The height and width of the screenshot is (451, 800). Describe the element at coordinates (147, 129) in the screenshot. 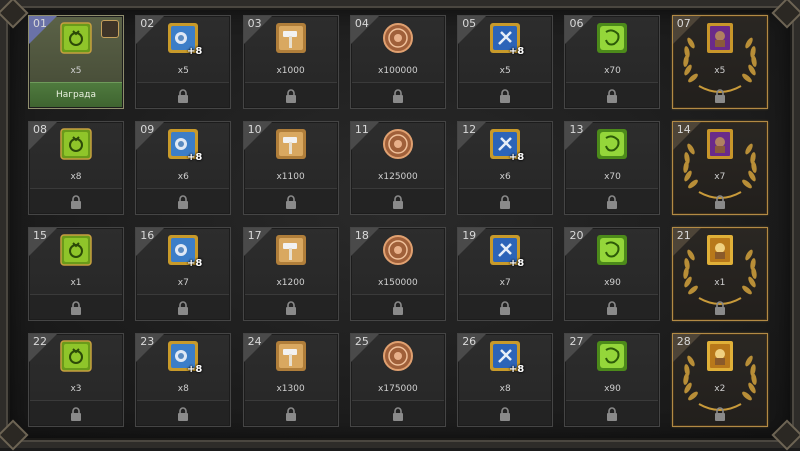

I see `day-number: 09` at that location.